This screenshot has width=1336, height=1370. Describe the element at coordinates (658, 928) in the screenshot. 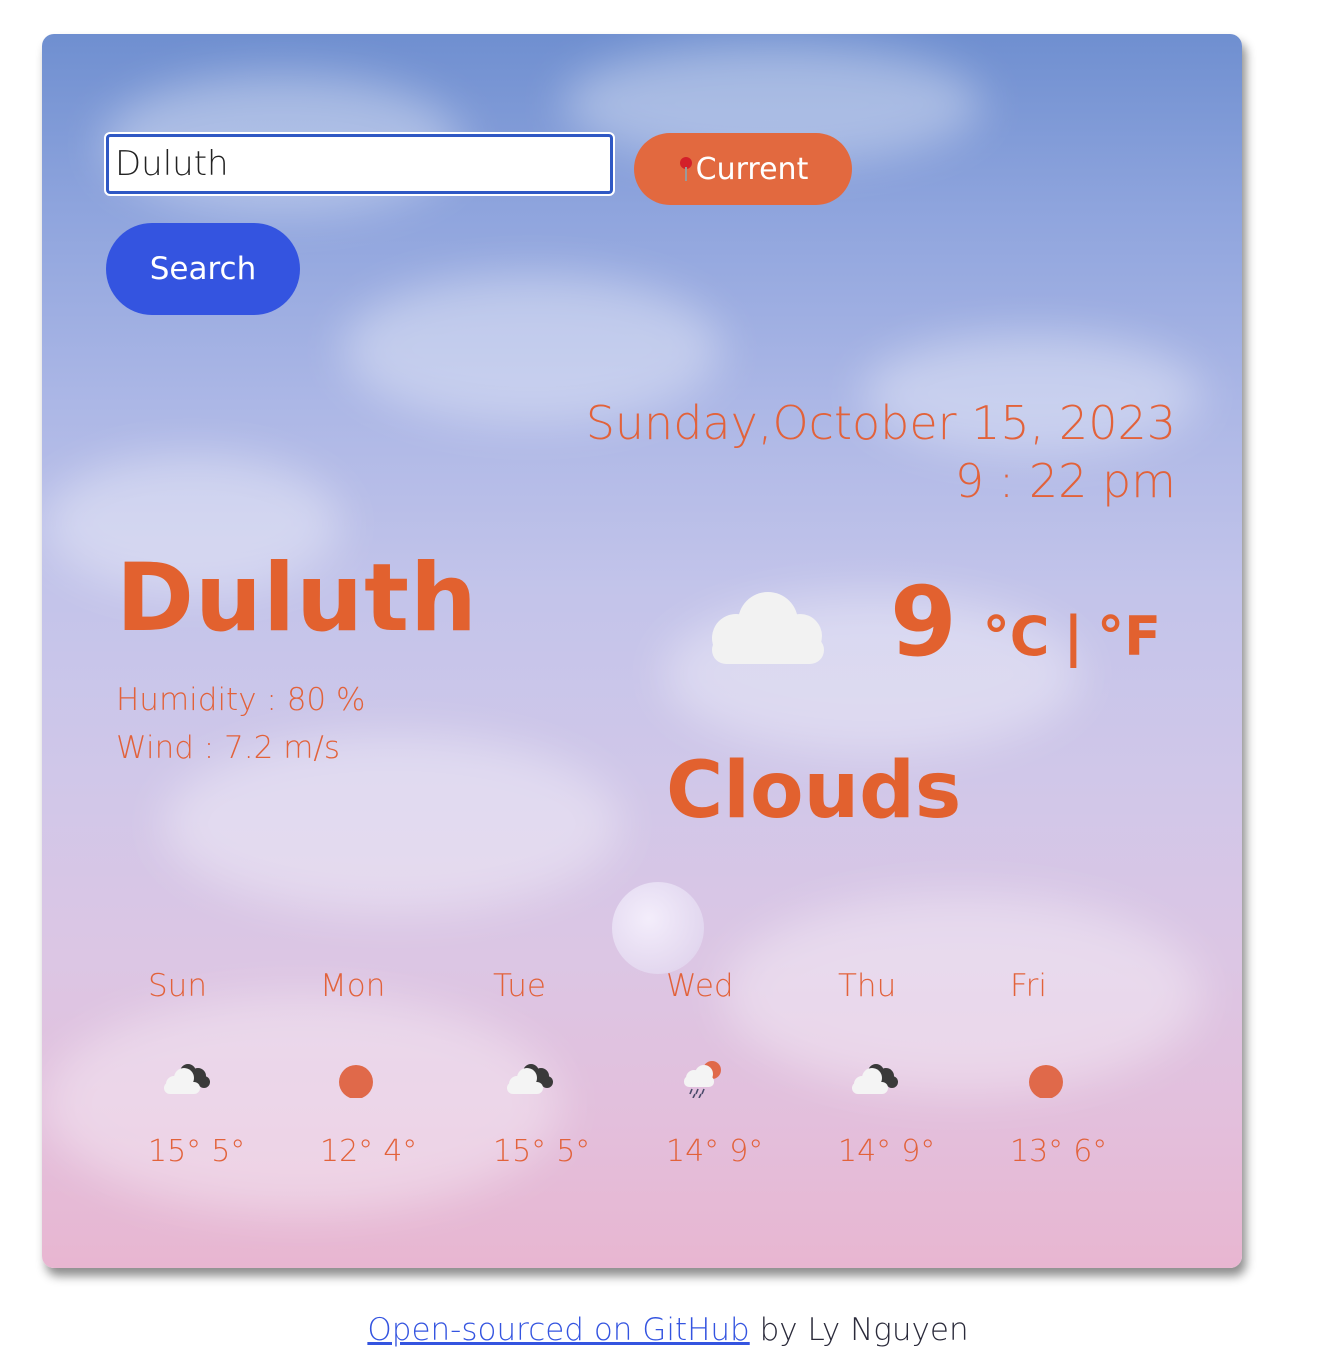

I see `moon-background` at that location.